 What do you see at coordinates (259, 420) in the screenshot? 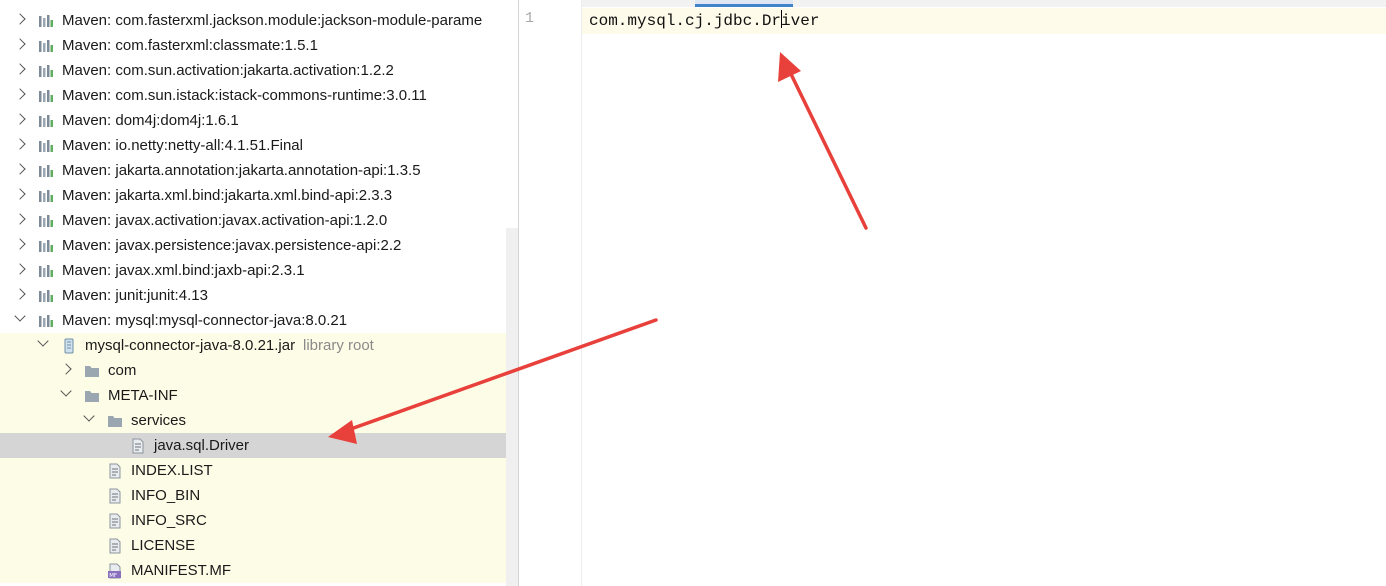
I see `tree-row: services` at bounding box center [259, 420].